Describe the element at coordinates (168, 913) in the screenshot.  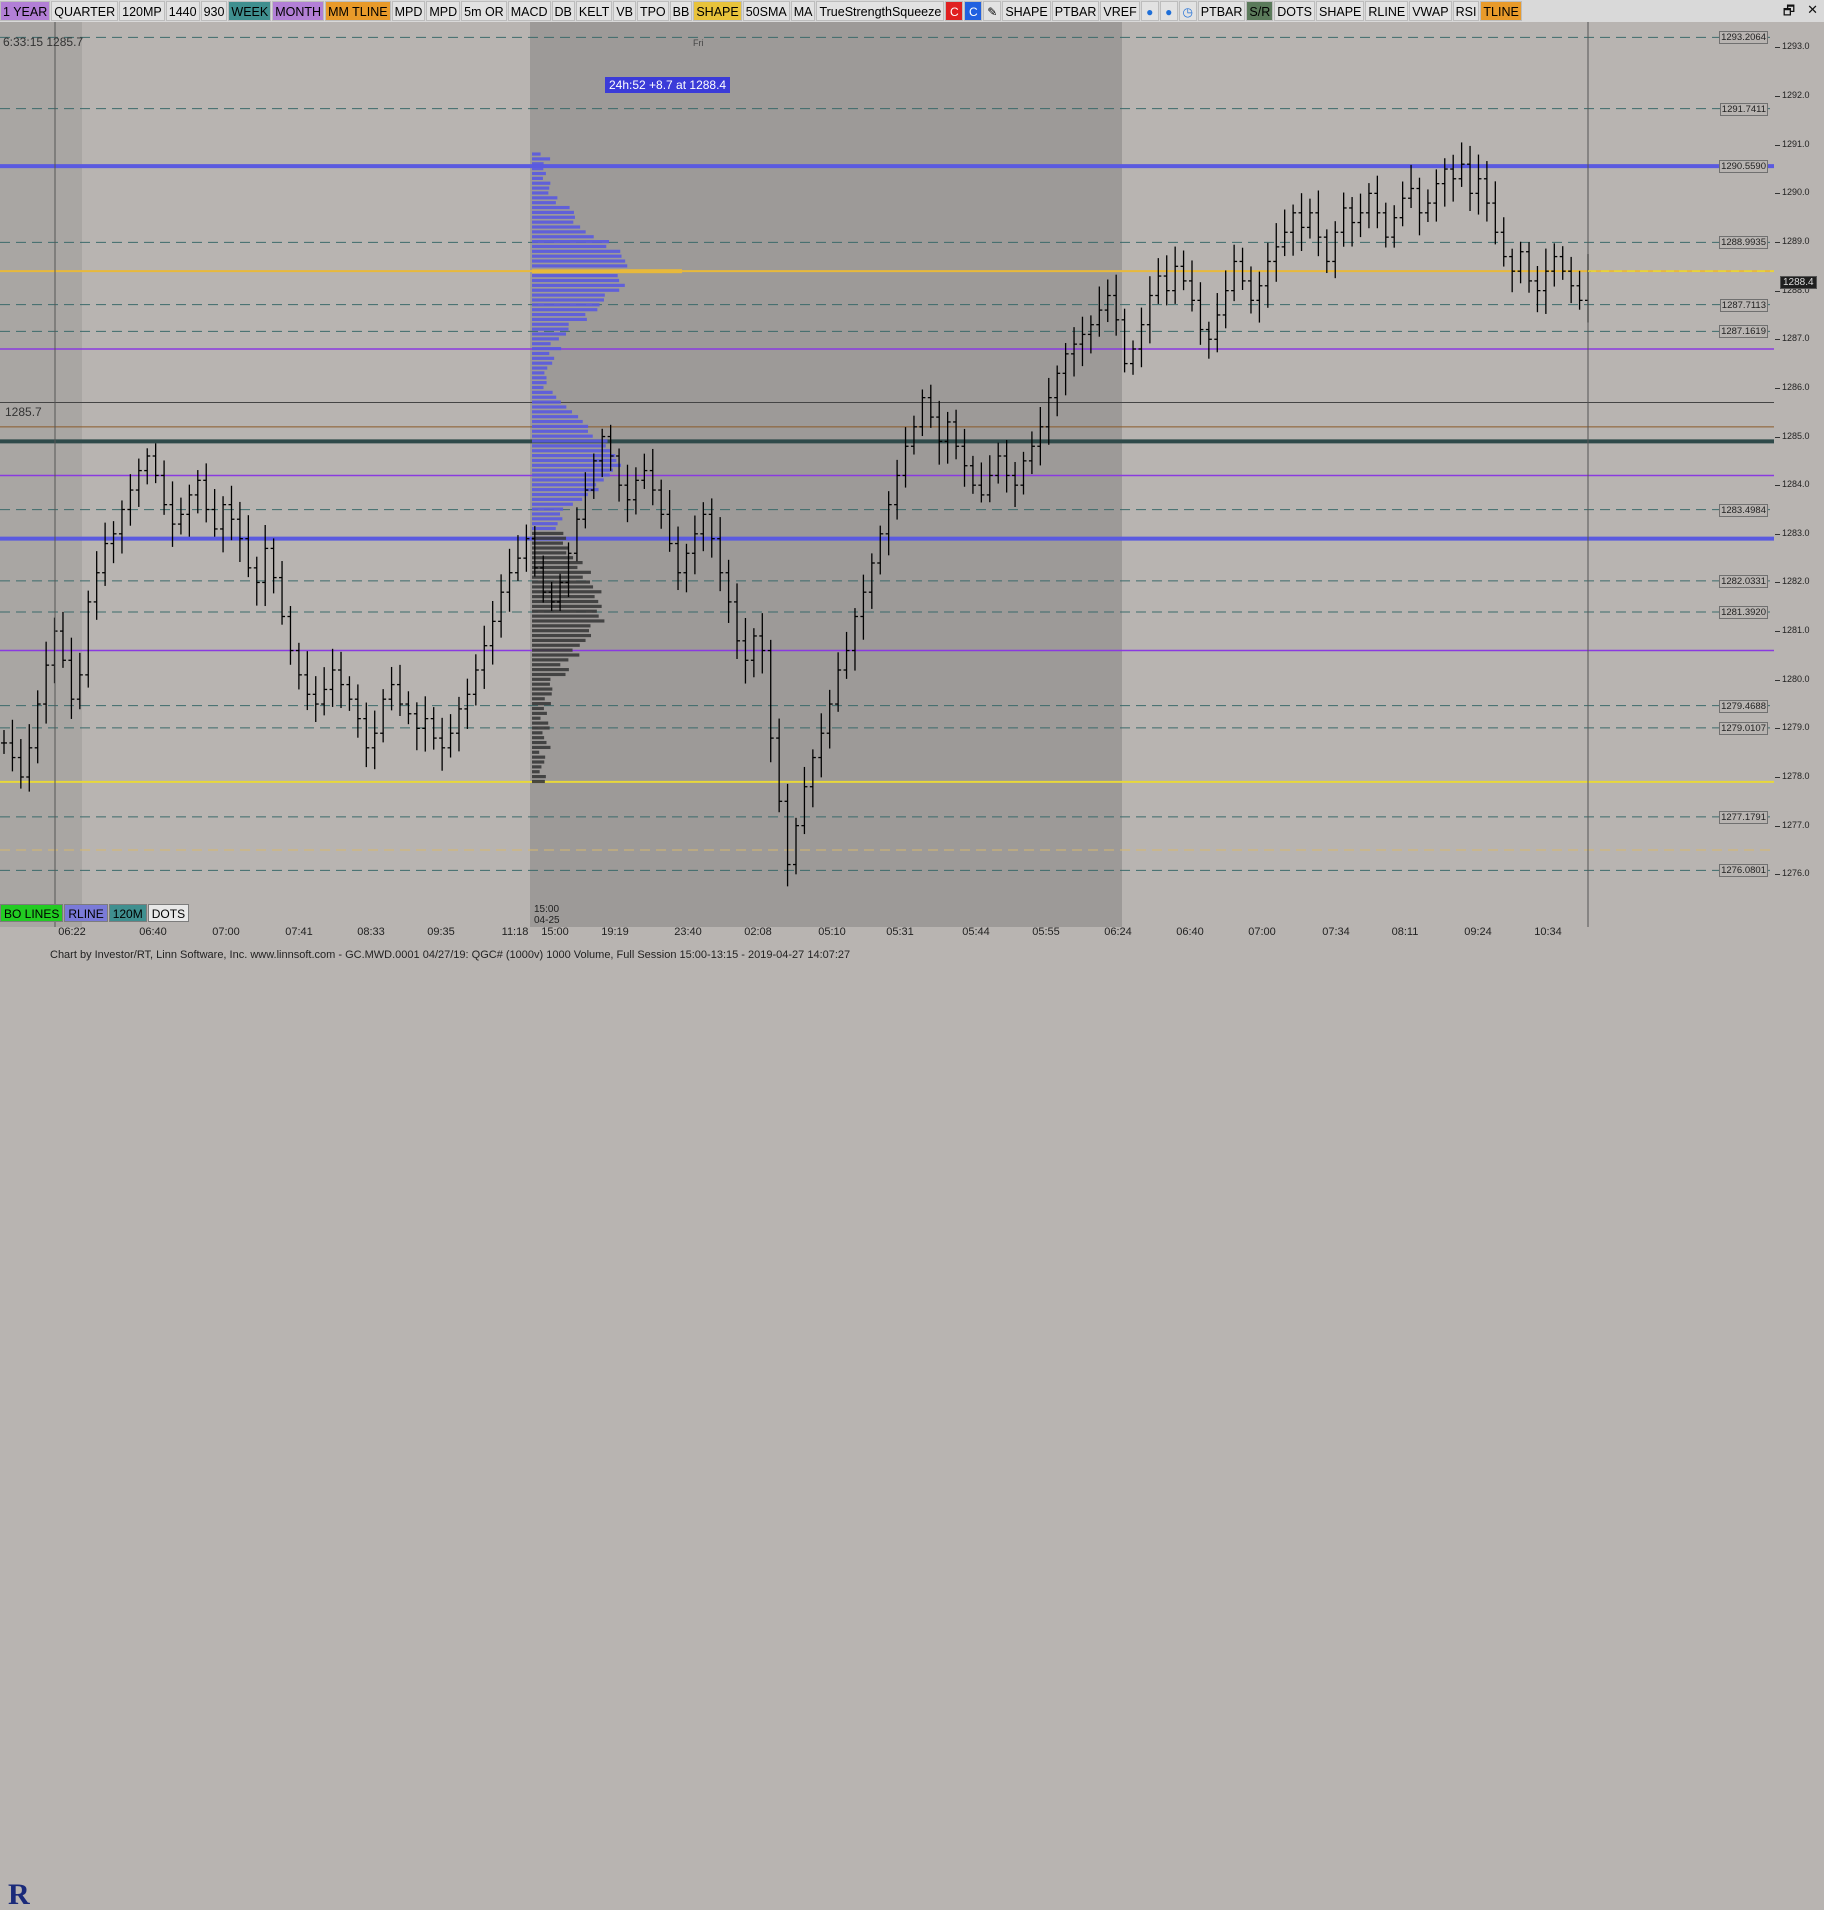
I see `toggle-dots: DOTS` at that location.